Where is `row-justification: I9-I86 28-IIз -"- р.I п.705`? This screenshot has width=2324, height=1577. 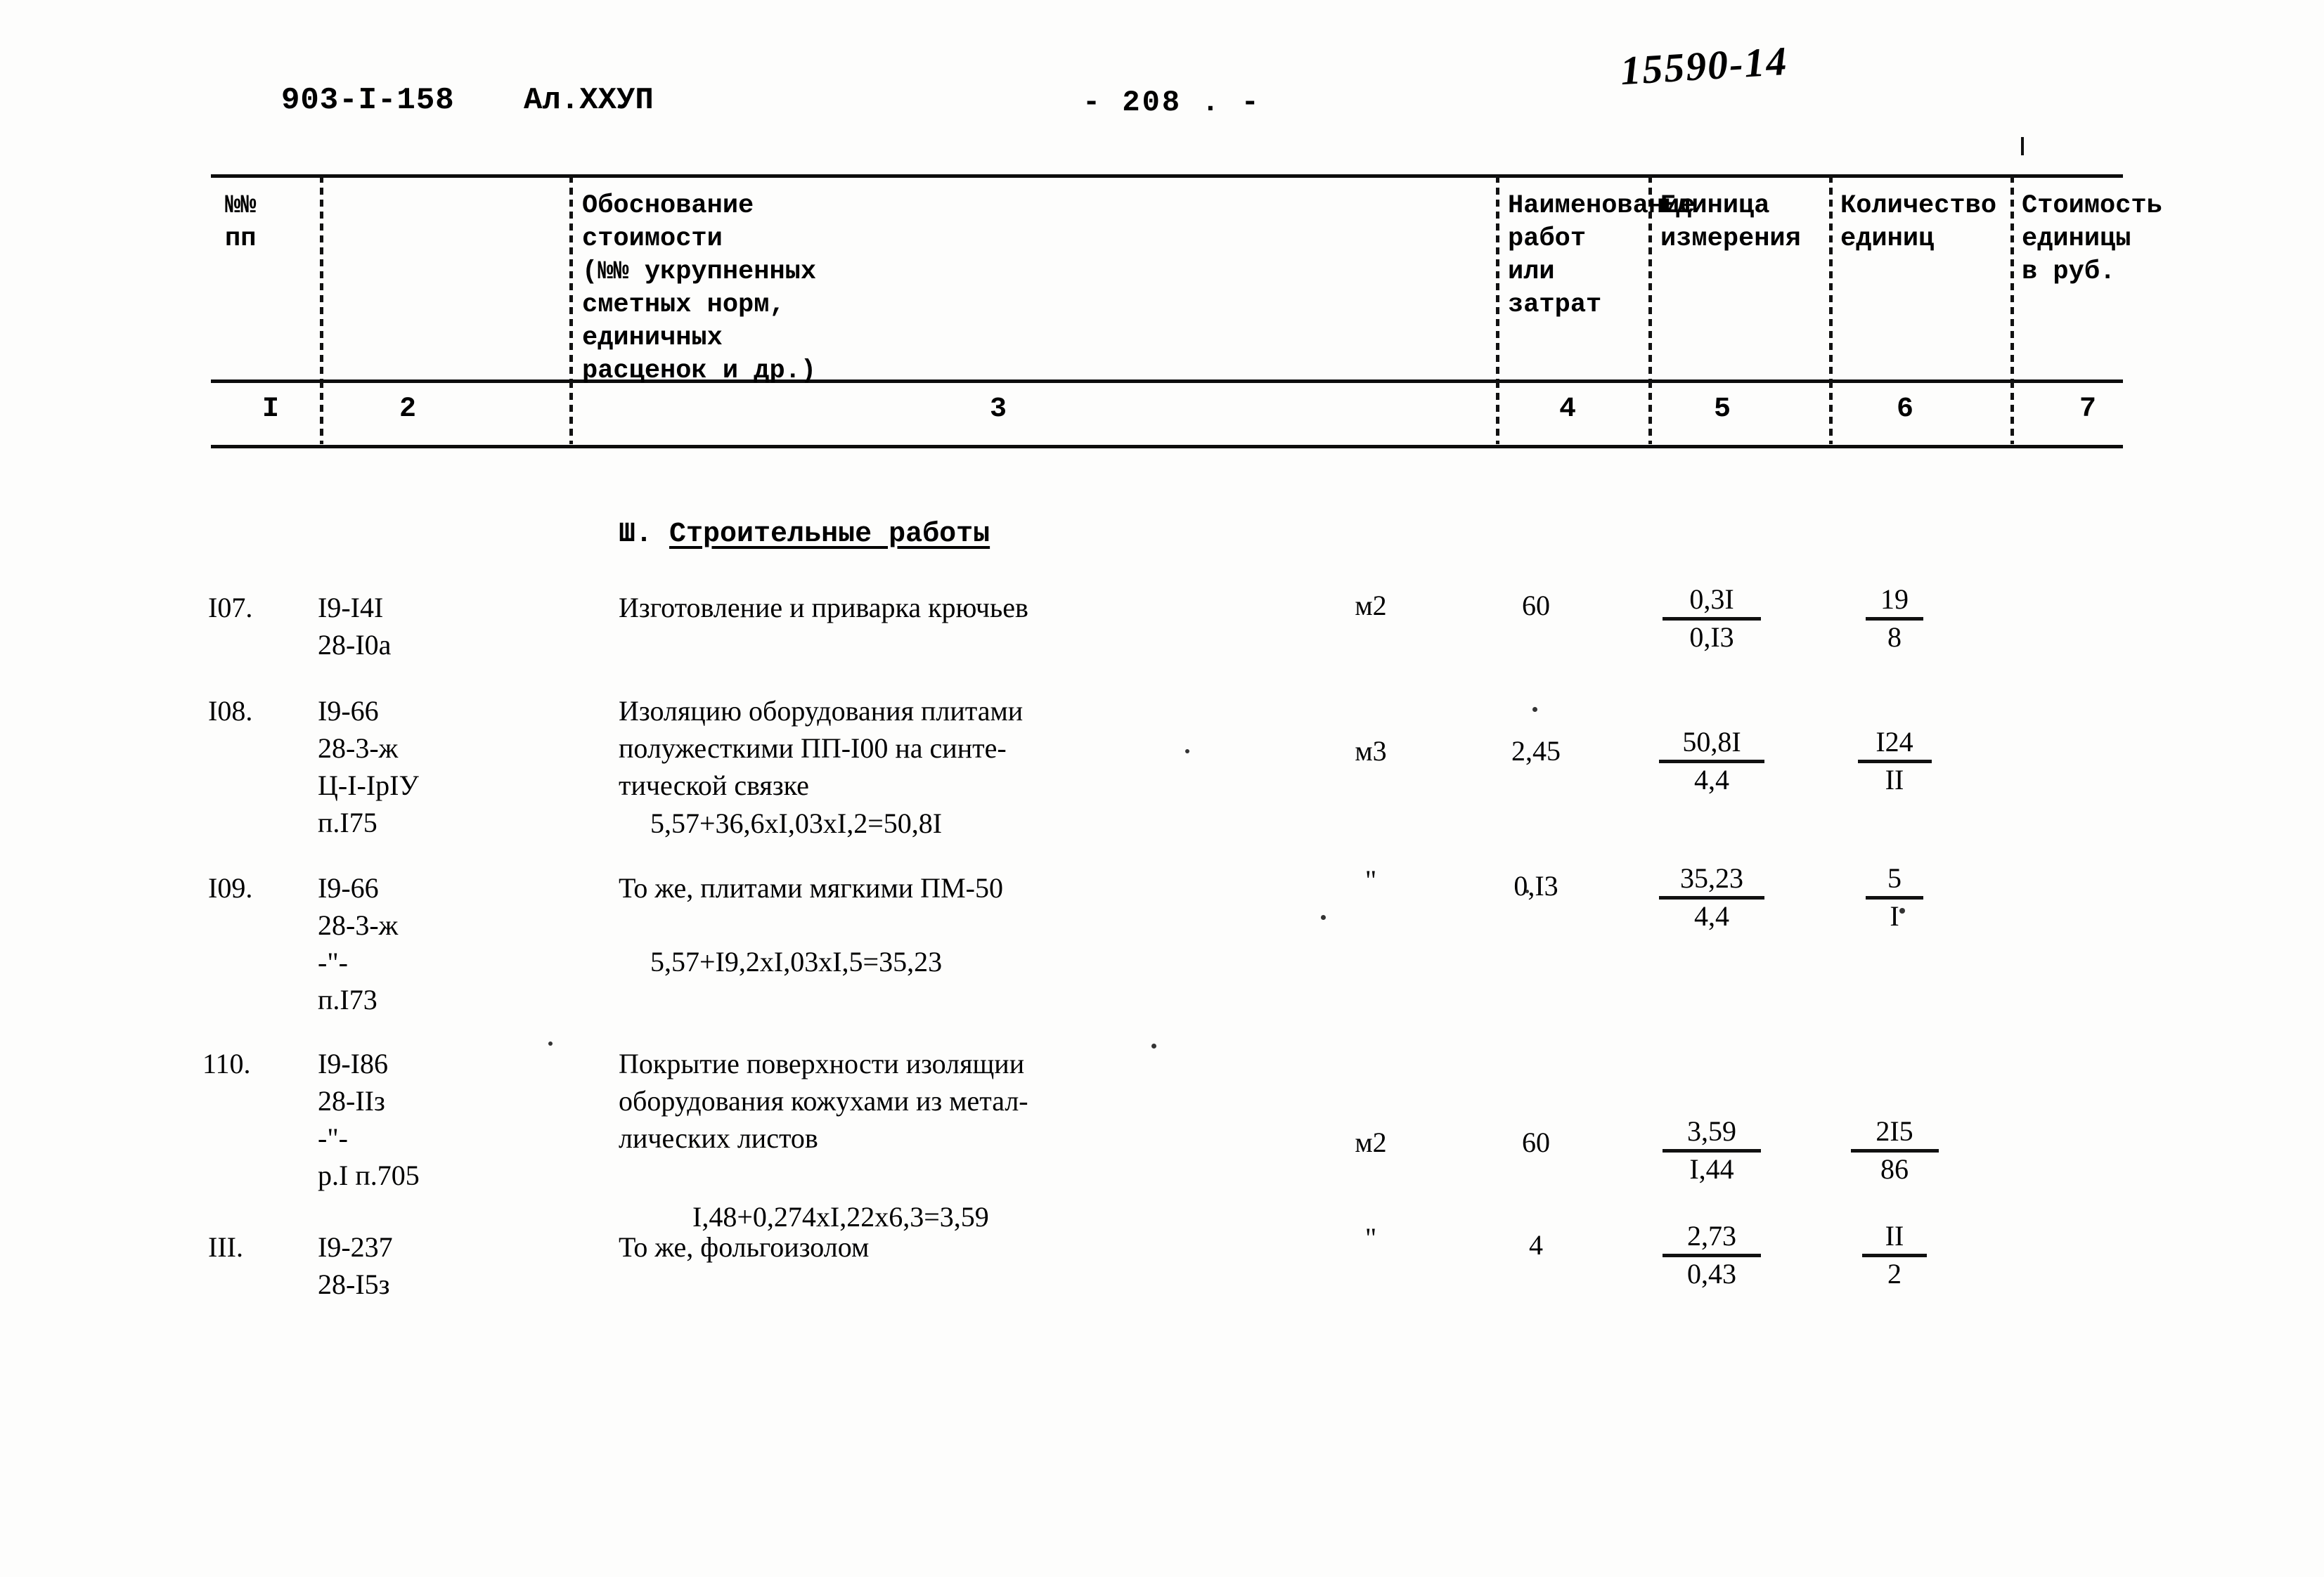 row-justification: I9-I86 28-IIз -"- р.I п.705 is located at coordinates (369, 1119).